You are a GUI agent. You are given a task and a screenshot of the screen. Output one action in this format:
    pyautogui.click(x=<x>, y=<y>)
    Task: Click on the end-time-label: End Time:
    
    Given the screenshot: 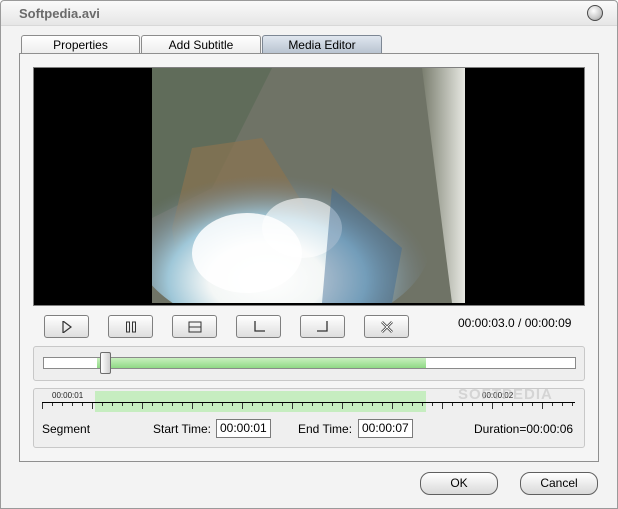 What is the action you would take?
    pyautogui.click(x=325, y=429)
    